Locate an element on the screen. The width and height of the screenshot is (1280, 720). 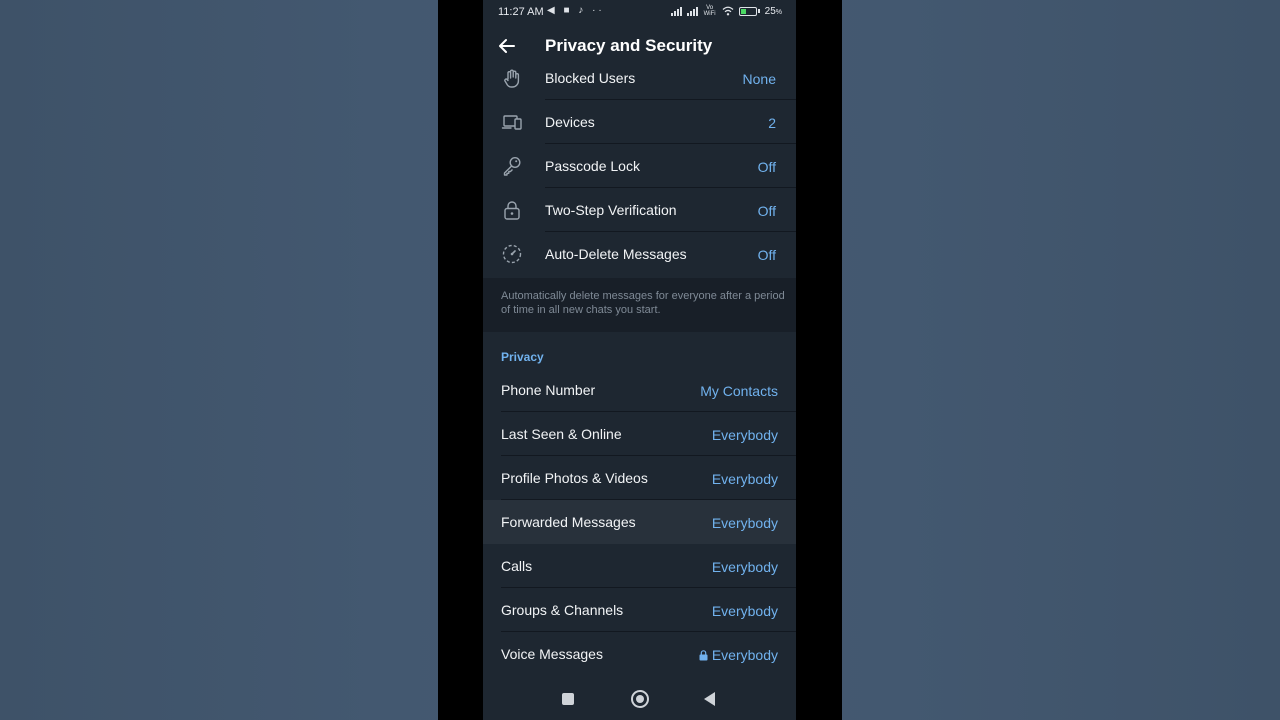
forwarded-messages-row: Forwarded Messages Everybody is located at coordinates (639, 522).